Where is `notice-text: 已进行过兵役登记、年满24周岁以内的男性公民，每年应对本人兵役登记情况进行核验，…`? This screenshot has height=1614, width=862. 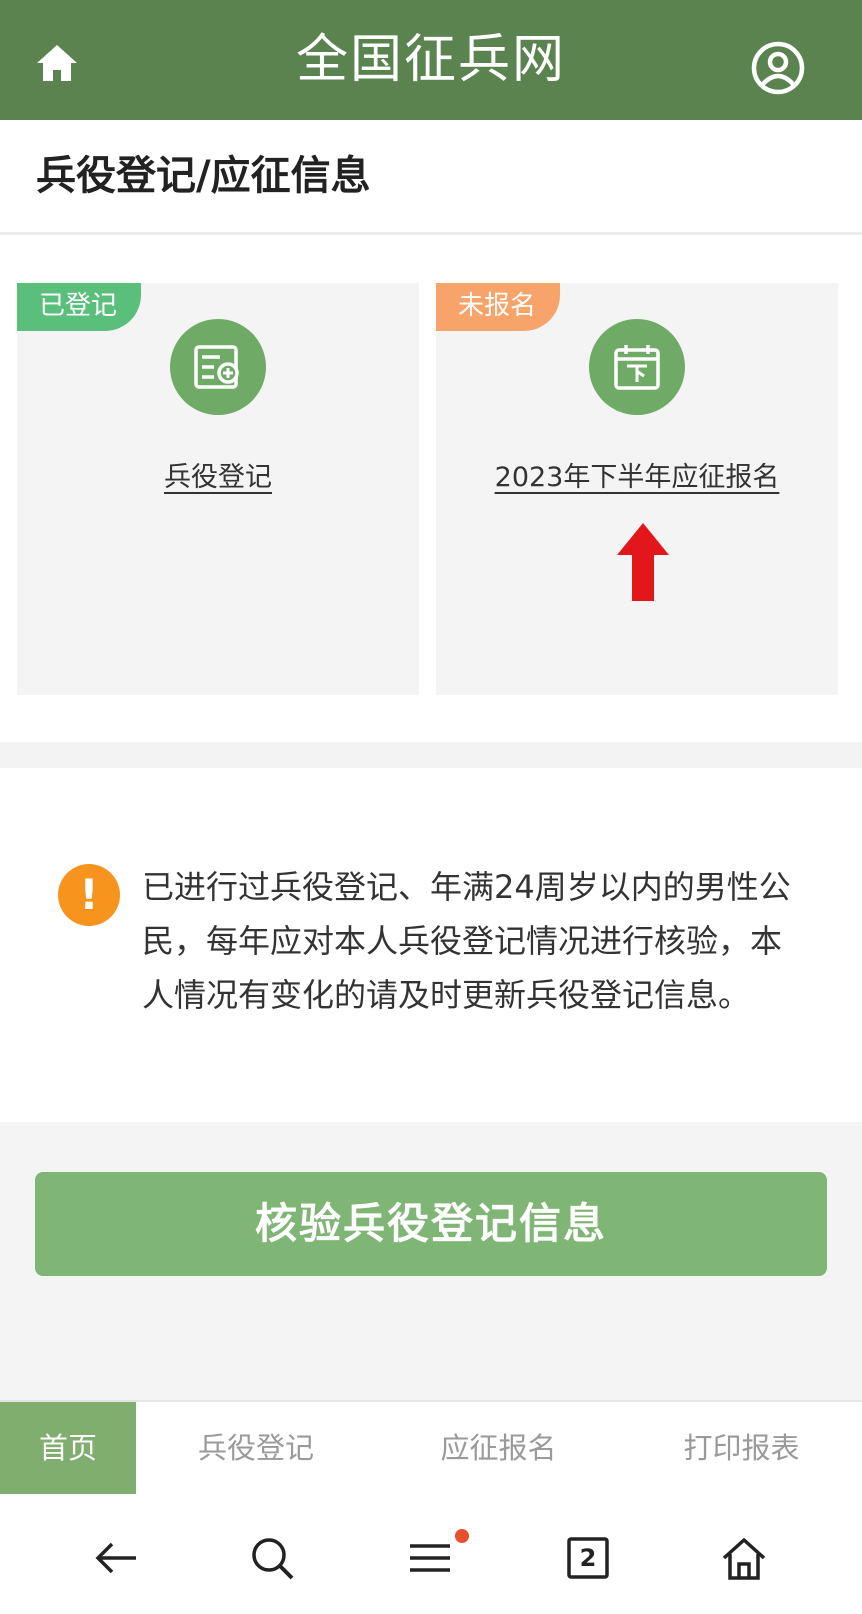 notice-text: 已进行过兵役登记、年满24周岁以内的男性公民，每年应对本人兵役登记情况进行核验，… is located at coordinates (466, 941).